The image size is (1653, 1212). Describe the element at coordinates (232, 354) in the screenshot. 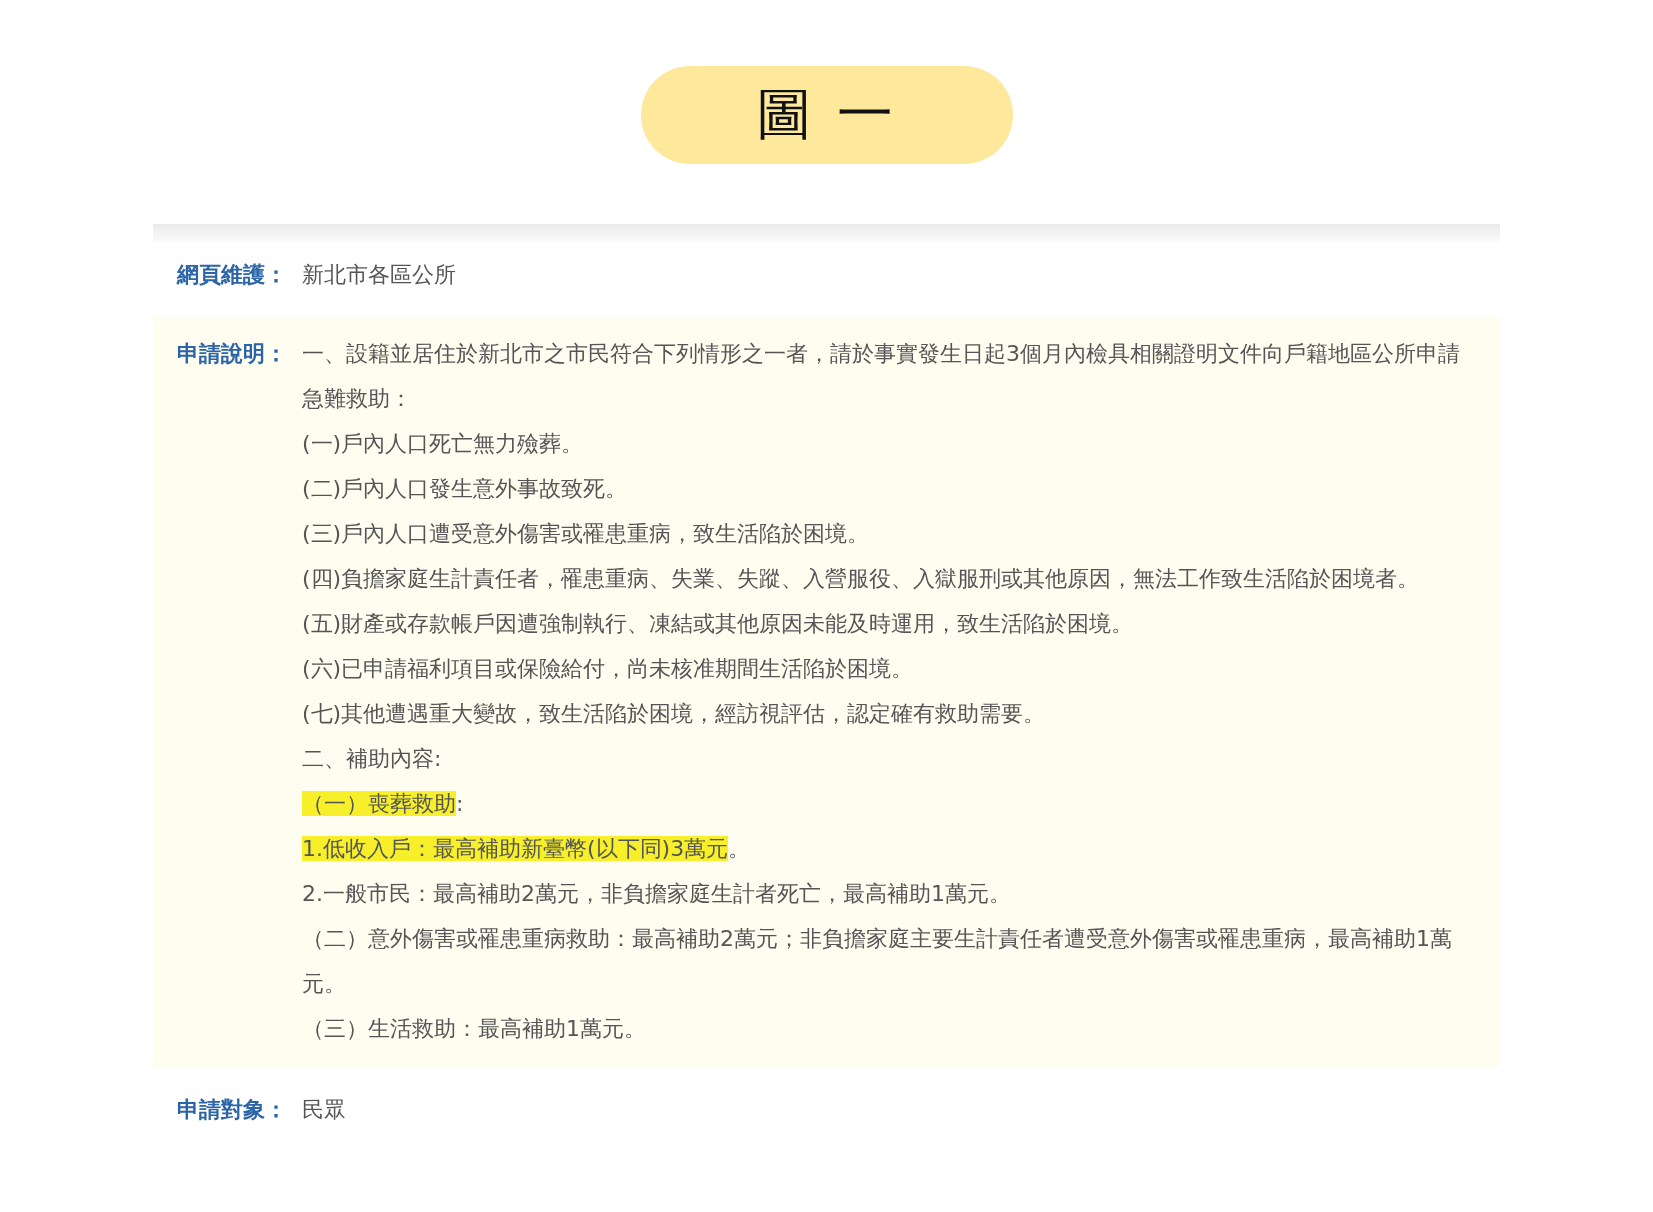

I see `field-label: 申請說明：` at that location.